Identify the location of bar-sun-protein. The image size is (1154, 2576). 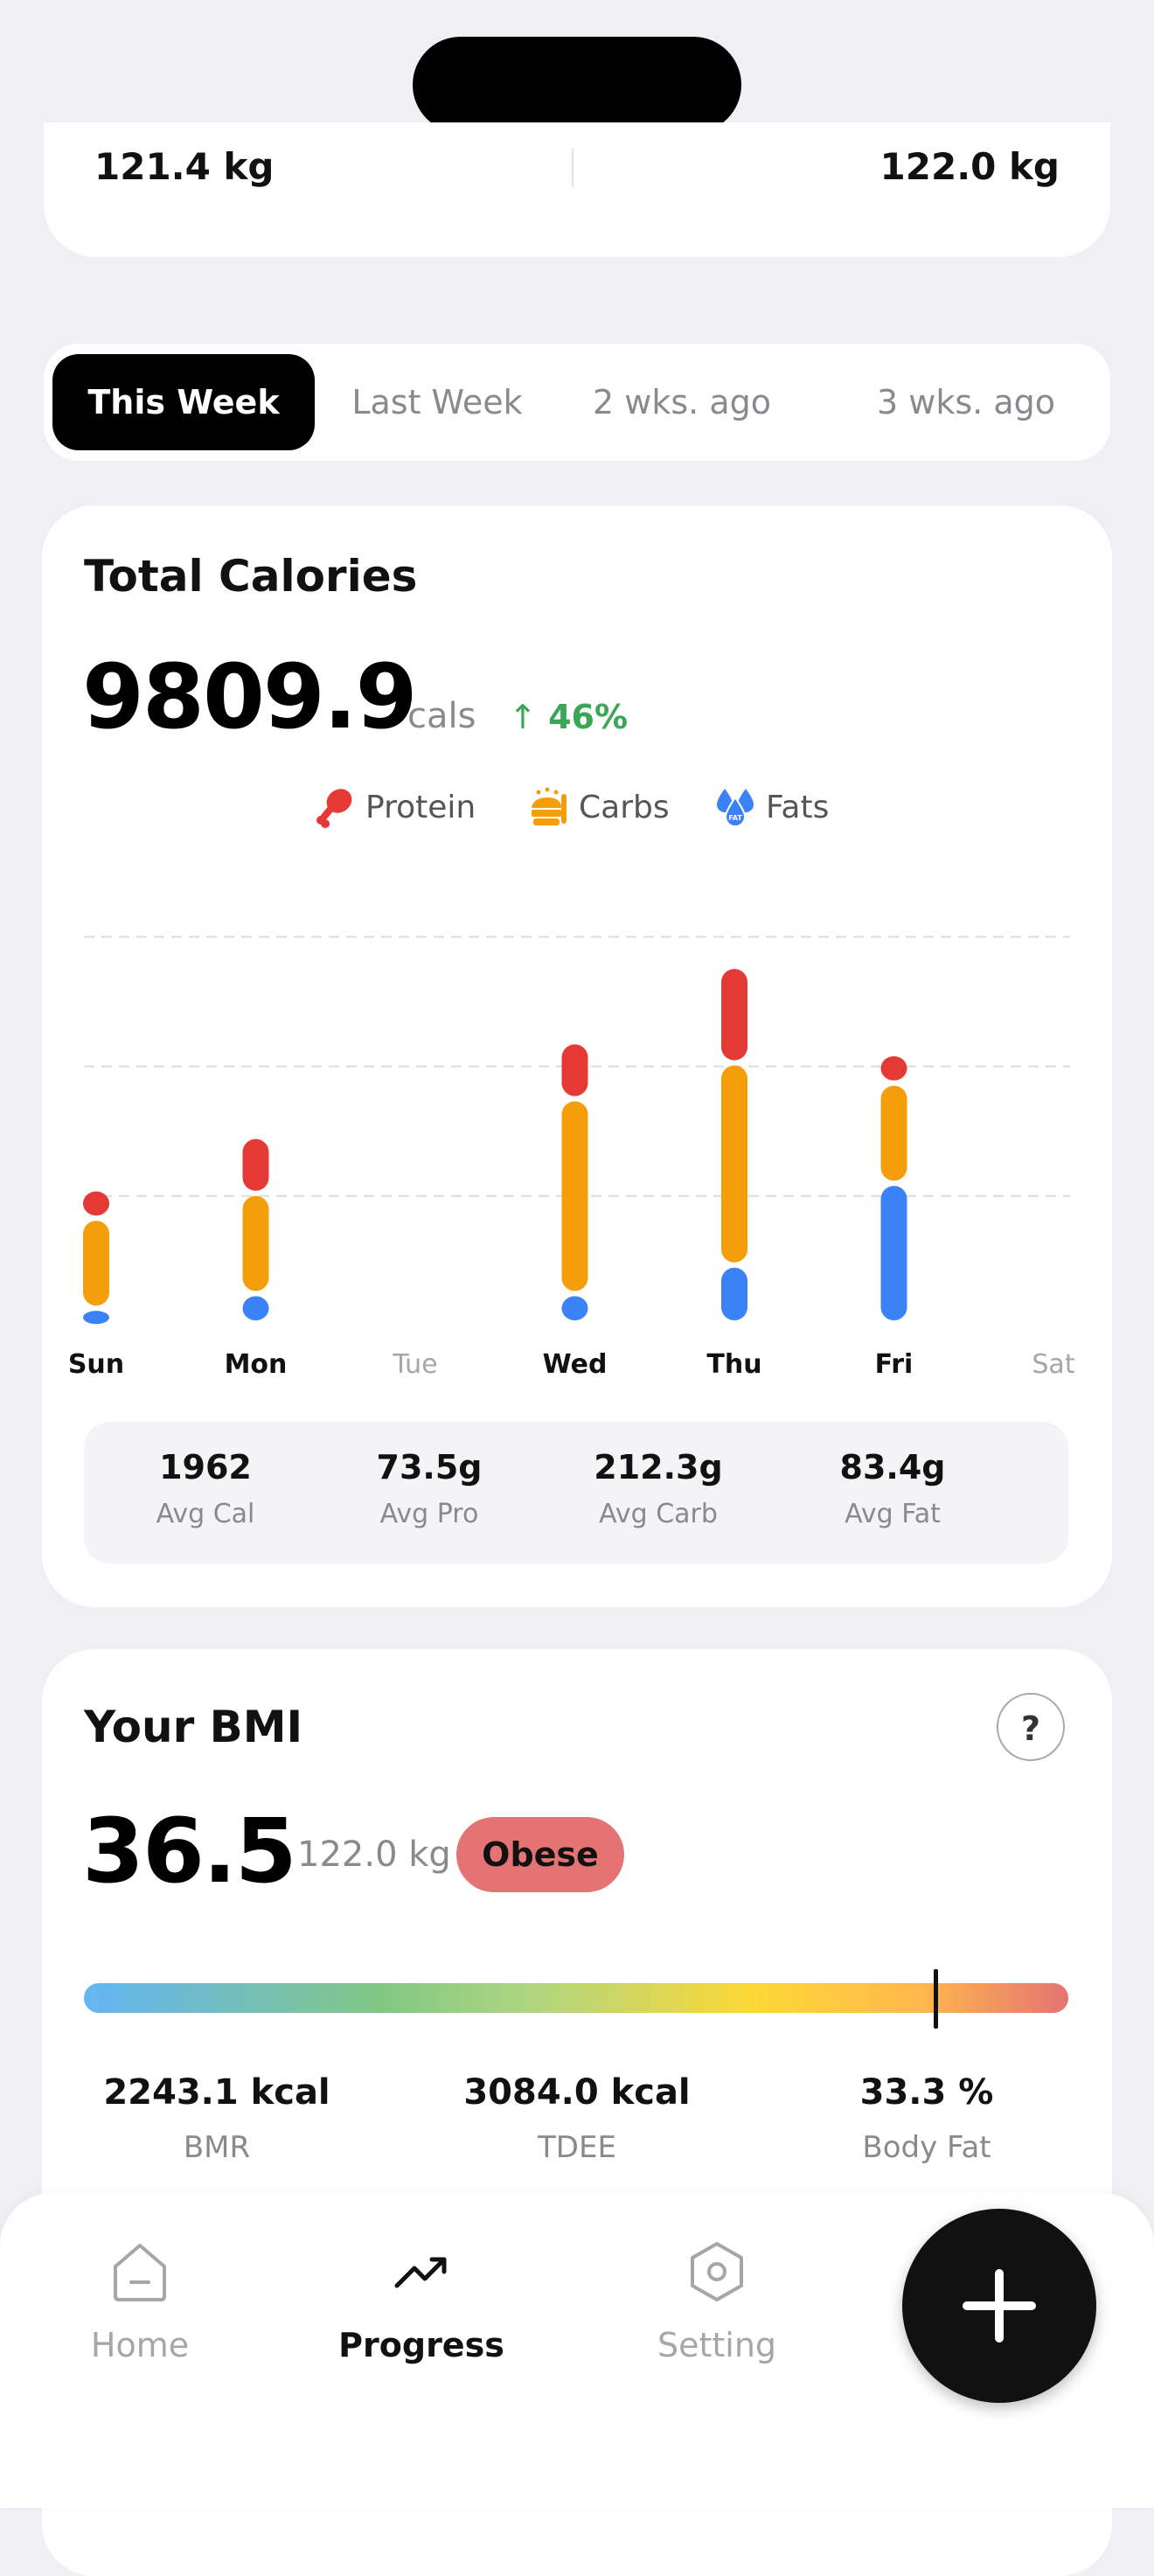
(96, 1203).